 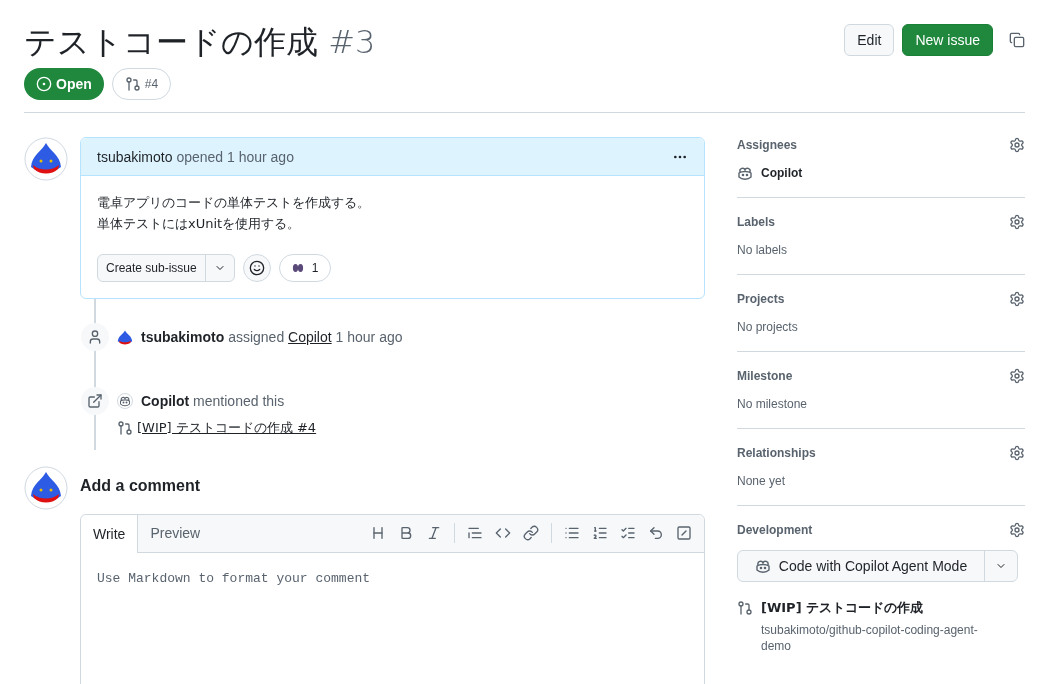 What do you see at coordinates (947, 40) in the screenshot?
I see `new-issue-button: New issue` at bounding box center [947, 40].